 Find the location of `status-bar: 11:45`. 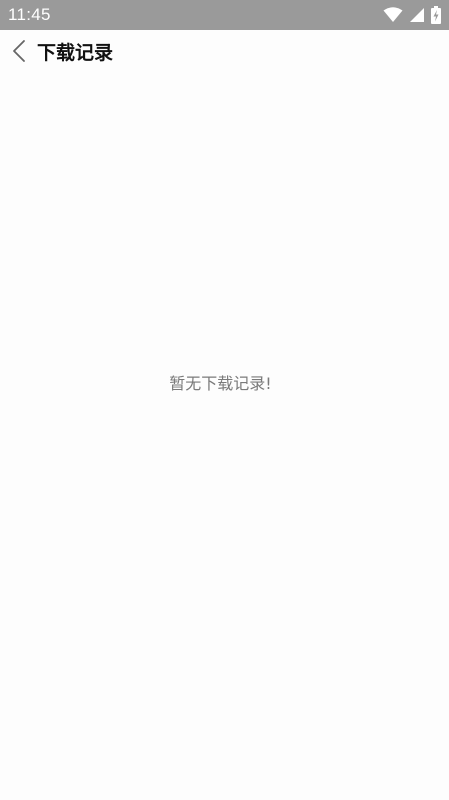

status-bar: 11:45 is located at coordinates (224, 15).